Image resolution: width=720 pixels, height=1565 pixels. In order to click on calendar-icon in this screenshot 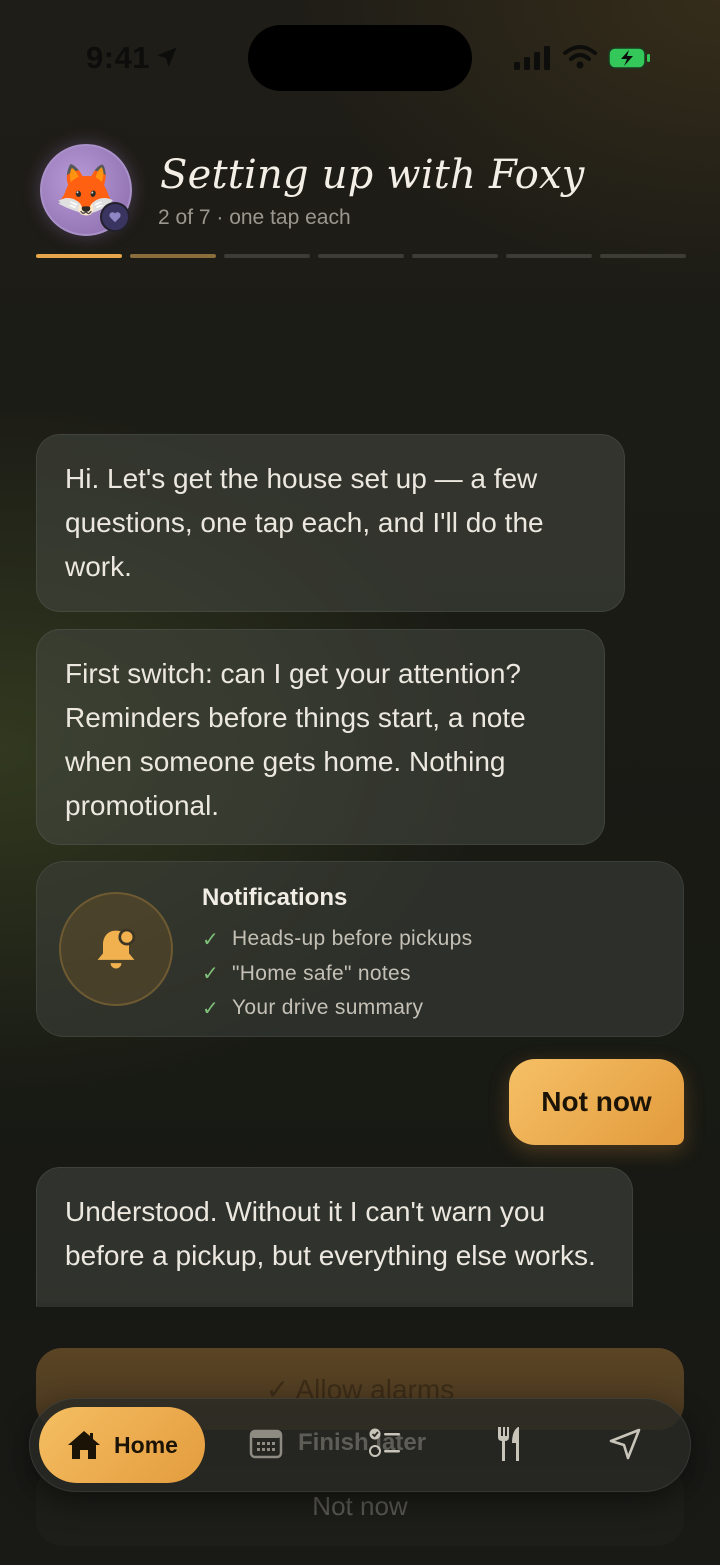, I will do `click(266, 1444)`.